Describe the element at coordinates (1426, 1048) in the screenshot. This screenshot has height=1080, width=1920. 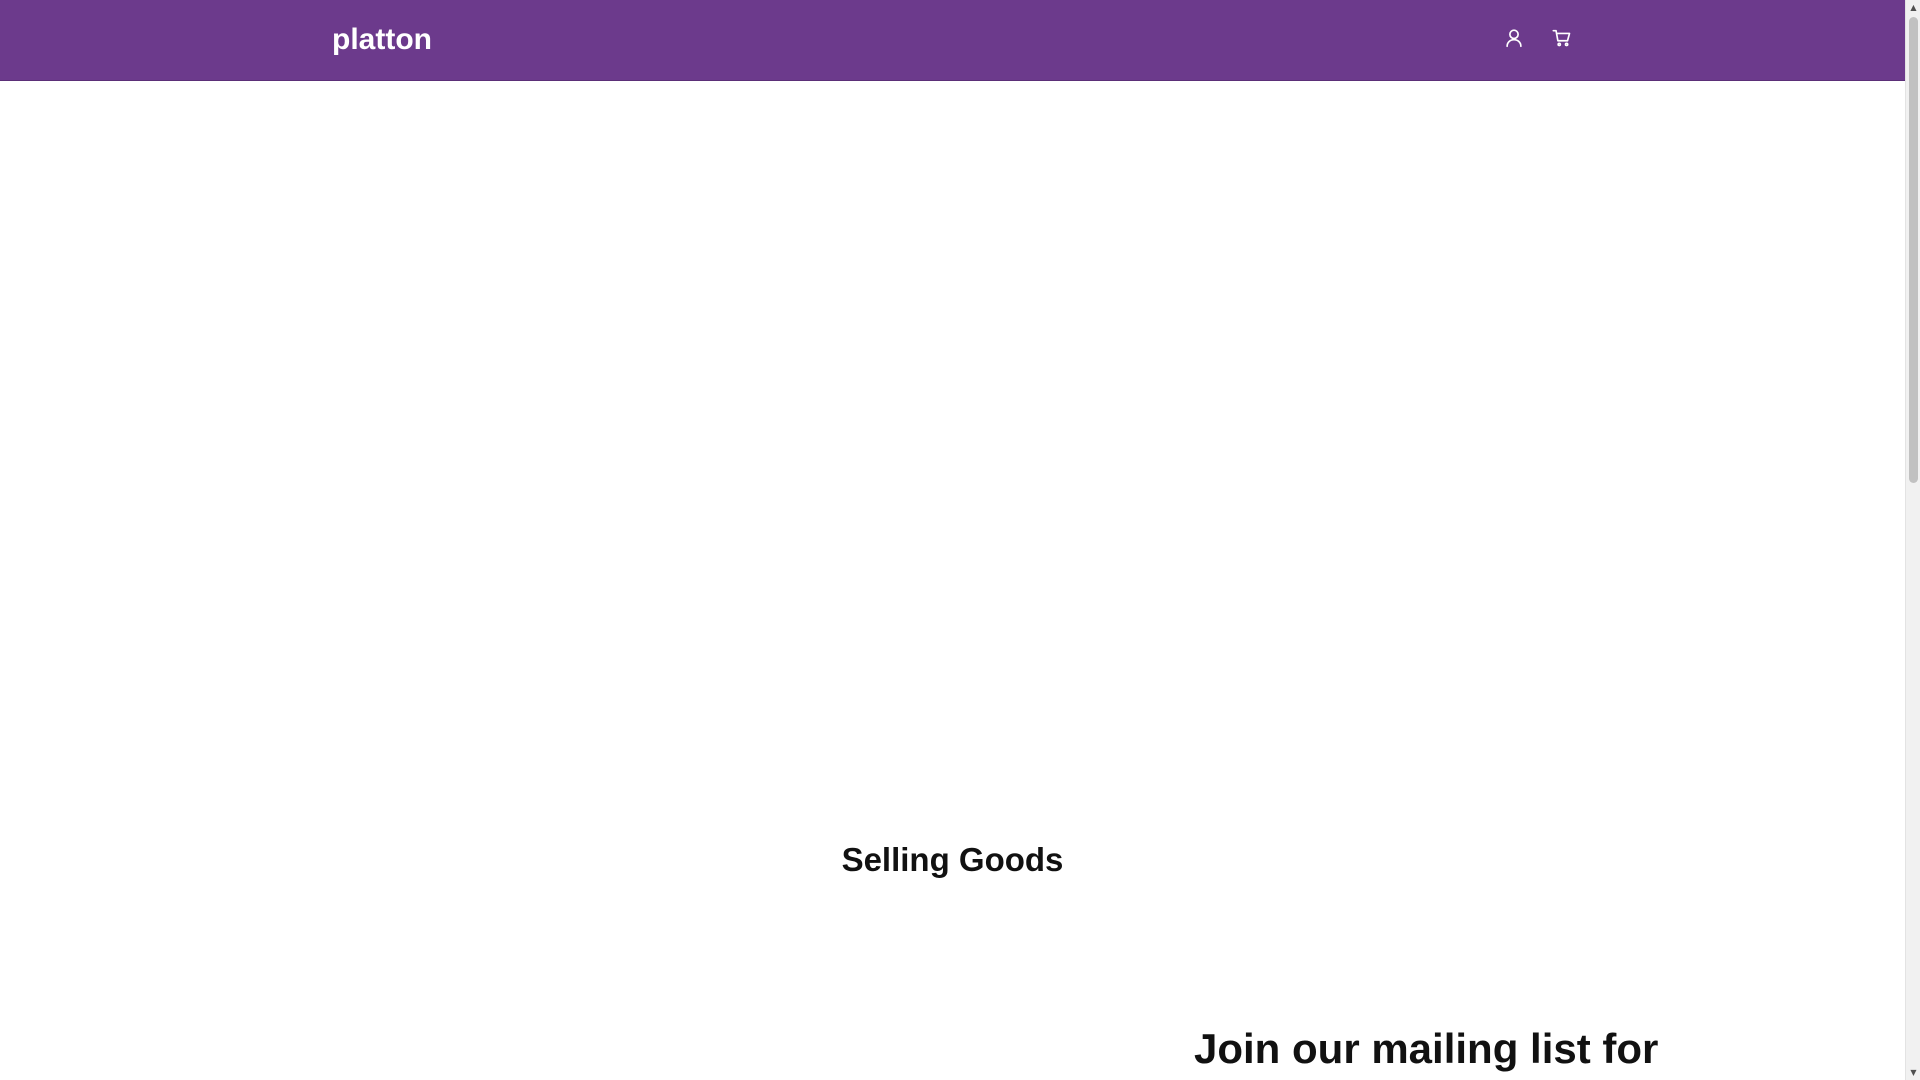
I see `mailing-list-title: Join our mailing list for` at that location.